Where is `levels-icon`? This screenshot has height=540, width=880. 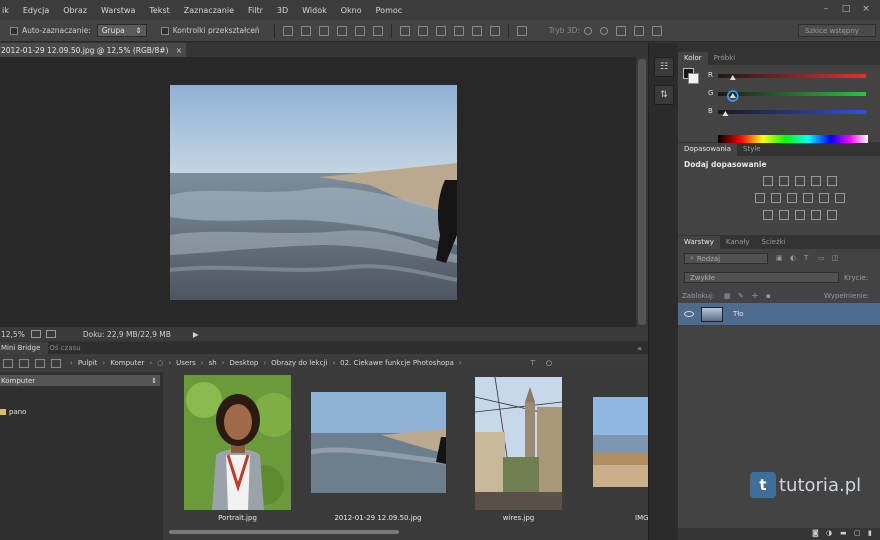 levels-icon is located at coordinates (784, 181).